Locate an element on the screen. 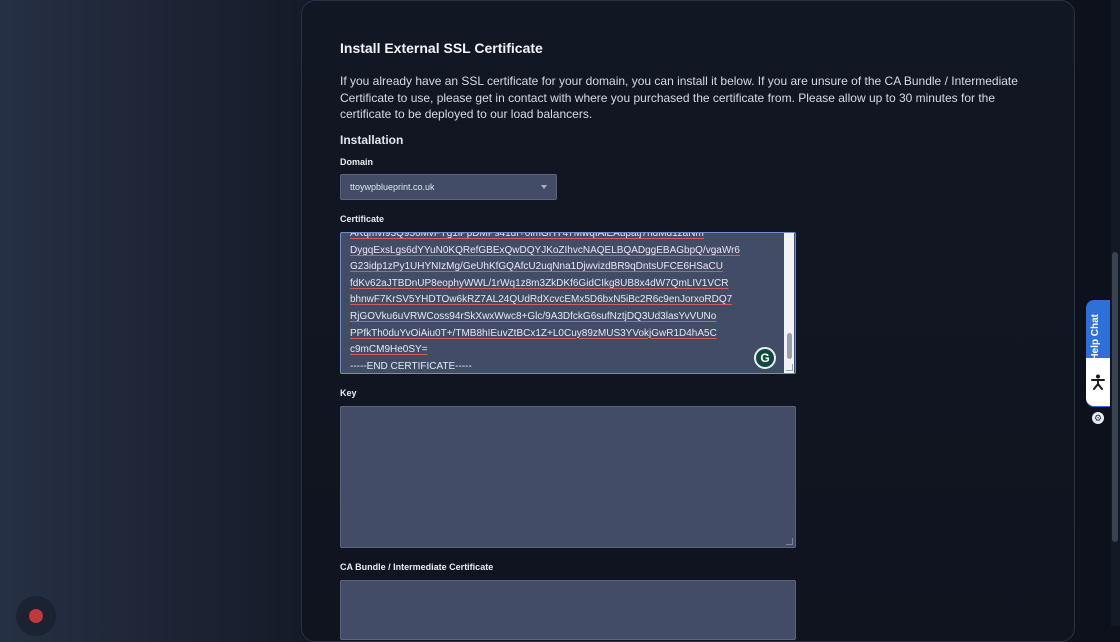  page-scrollbar-thumb is located at coordinates (1115, 397).